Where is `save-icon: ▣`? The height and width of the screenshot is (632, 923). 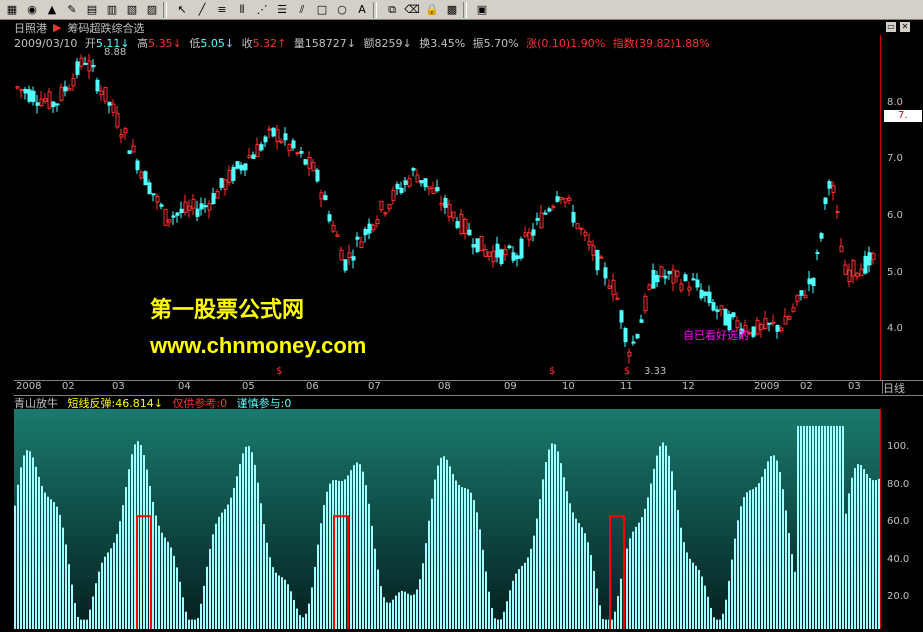
save-icon: ▣ is located at coordinates (482, 10).